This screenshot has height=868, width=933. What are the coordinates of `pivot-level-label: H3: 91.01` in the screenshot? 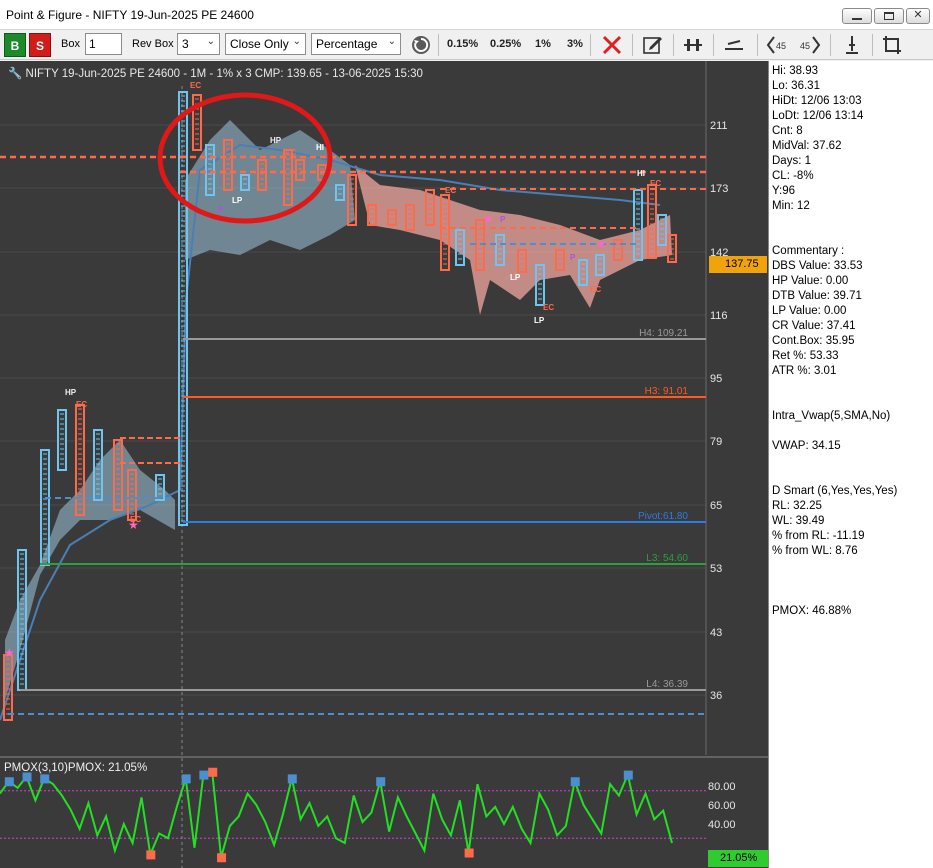 It's located at (667, 391).